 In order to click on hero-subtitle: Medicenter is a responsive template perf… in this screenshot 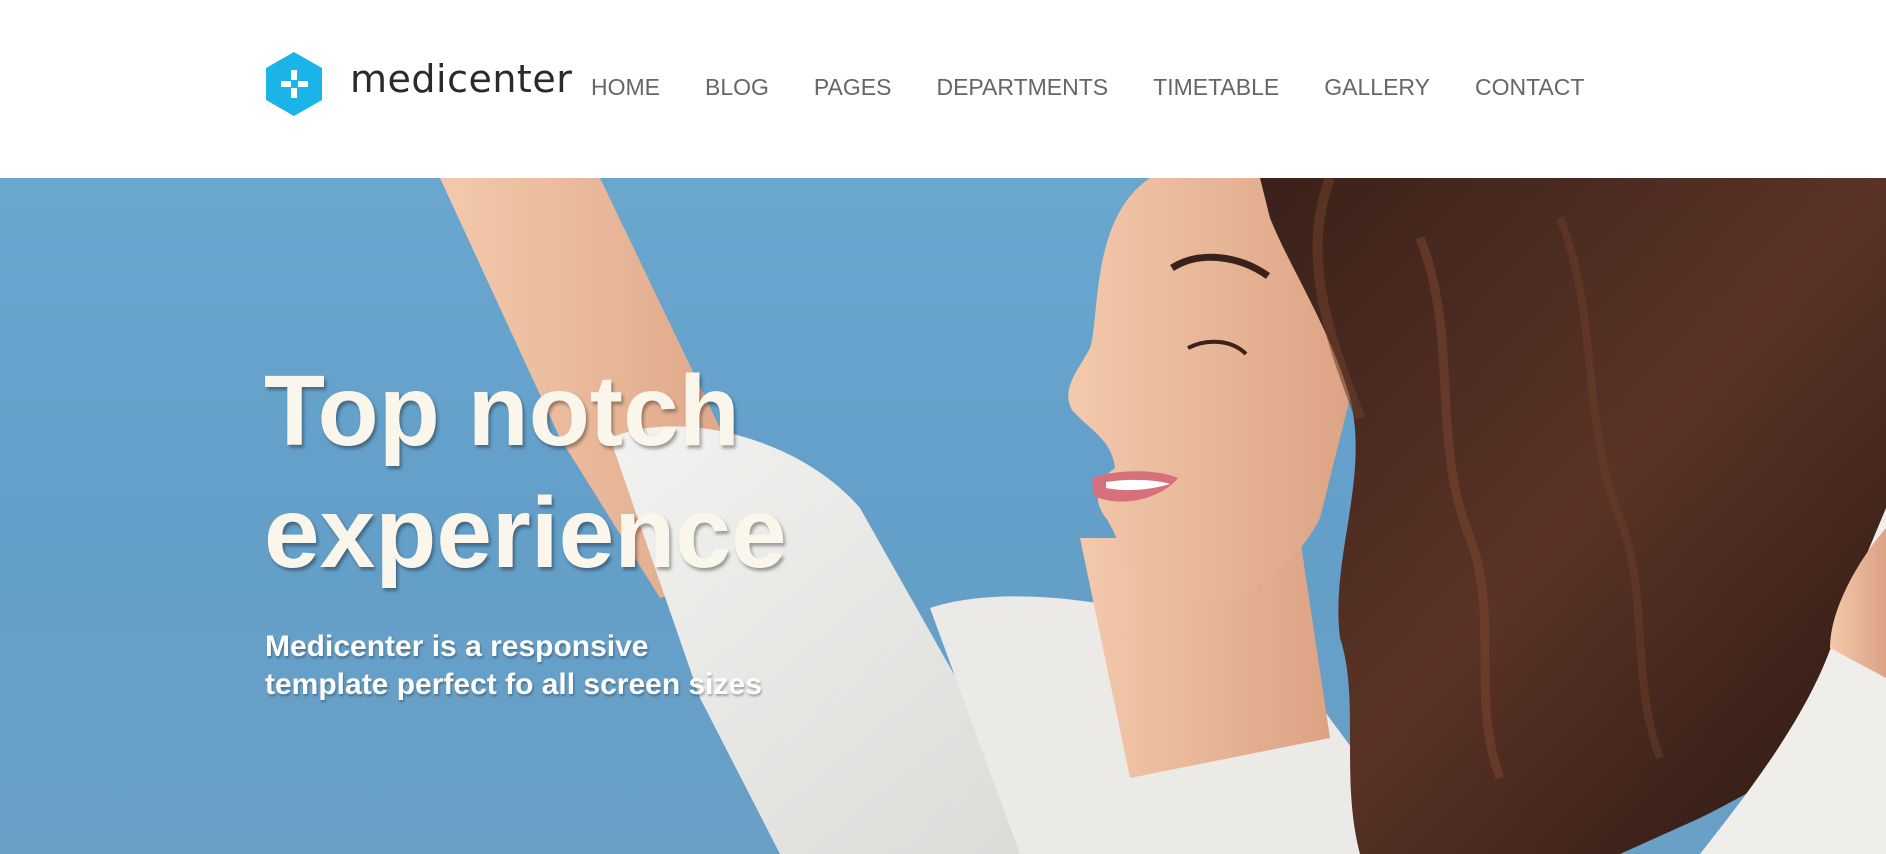, I will do `click(513, 665)`.